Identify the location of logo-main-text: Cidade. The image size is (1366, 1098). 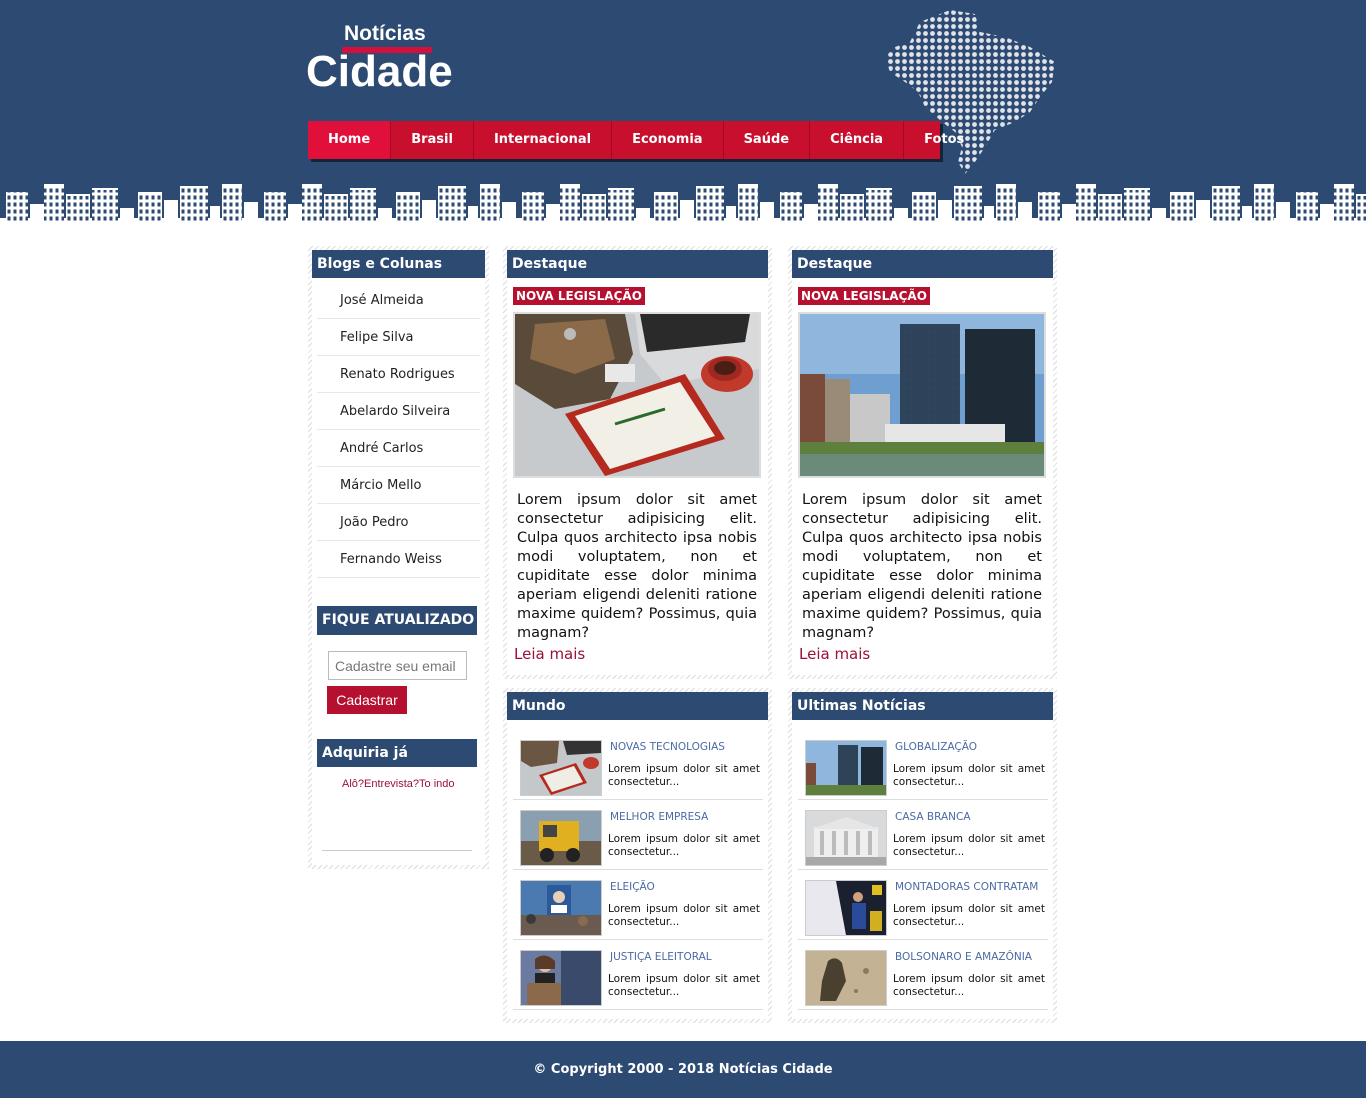
(379, 71).